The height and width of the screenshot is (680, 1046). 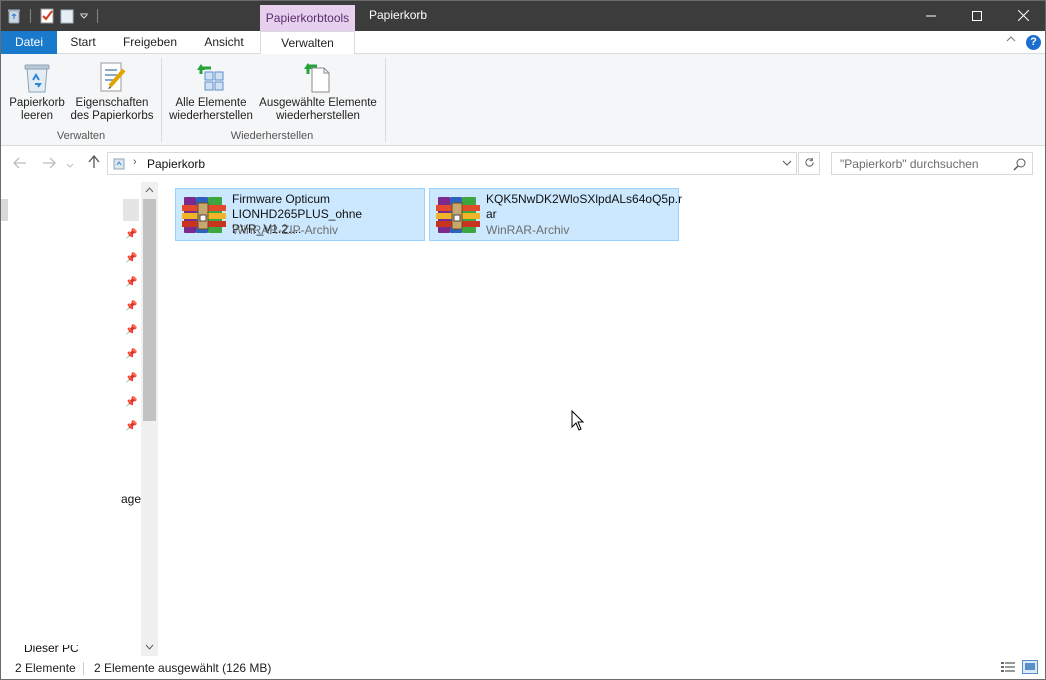 I want to click on address-bar: › Papierkorb, so click(x=452, y=163).